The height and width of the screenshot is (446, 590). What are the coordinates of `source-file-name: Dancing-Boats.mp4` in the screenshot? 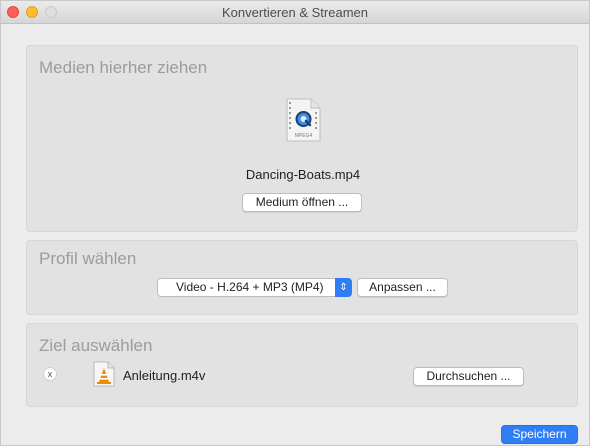 It's located at (303, 174).